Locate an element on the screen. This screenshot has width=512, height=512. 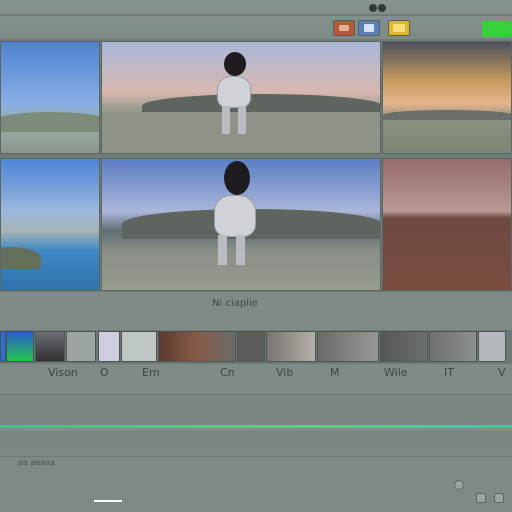
timeline-label: Vib is located at coordinates (285, 372).